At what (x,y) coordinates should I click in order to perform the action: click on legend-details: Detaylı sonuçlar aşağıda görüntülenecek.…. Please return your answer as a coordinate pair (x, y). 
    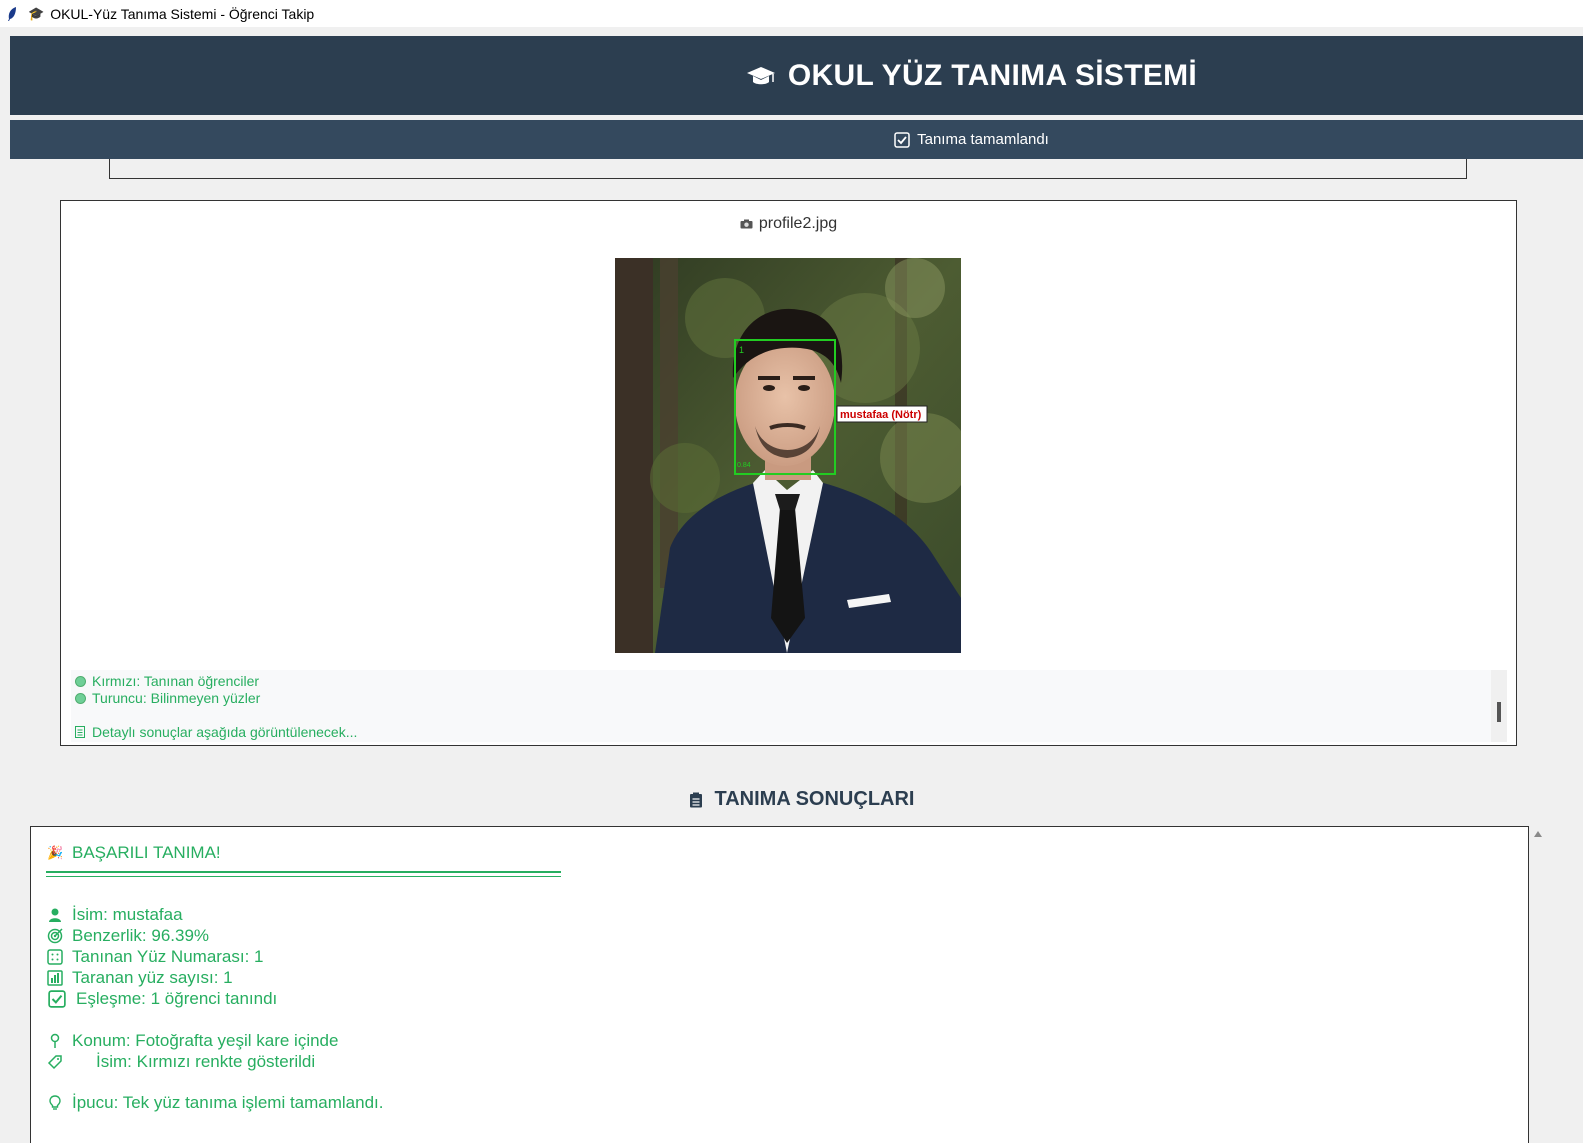
    Looking at the image, I should click on (216, 732).